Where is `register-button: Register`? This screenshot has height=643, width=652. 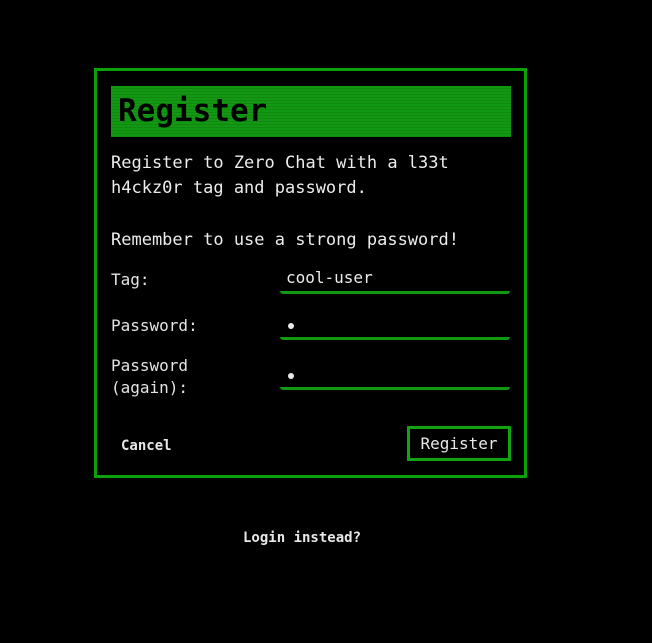 register-button: Register is located at coordinates (459, 443).